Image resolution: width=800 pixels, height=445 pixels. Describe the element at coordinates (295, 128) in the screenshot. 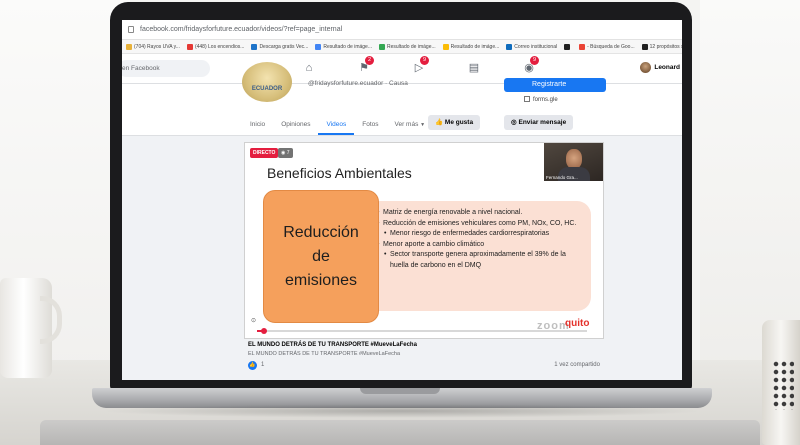

I see `tab-opiniones: Opiniones` at that location.